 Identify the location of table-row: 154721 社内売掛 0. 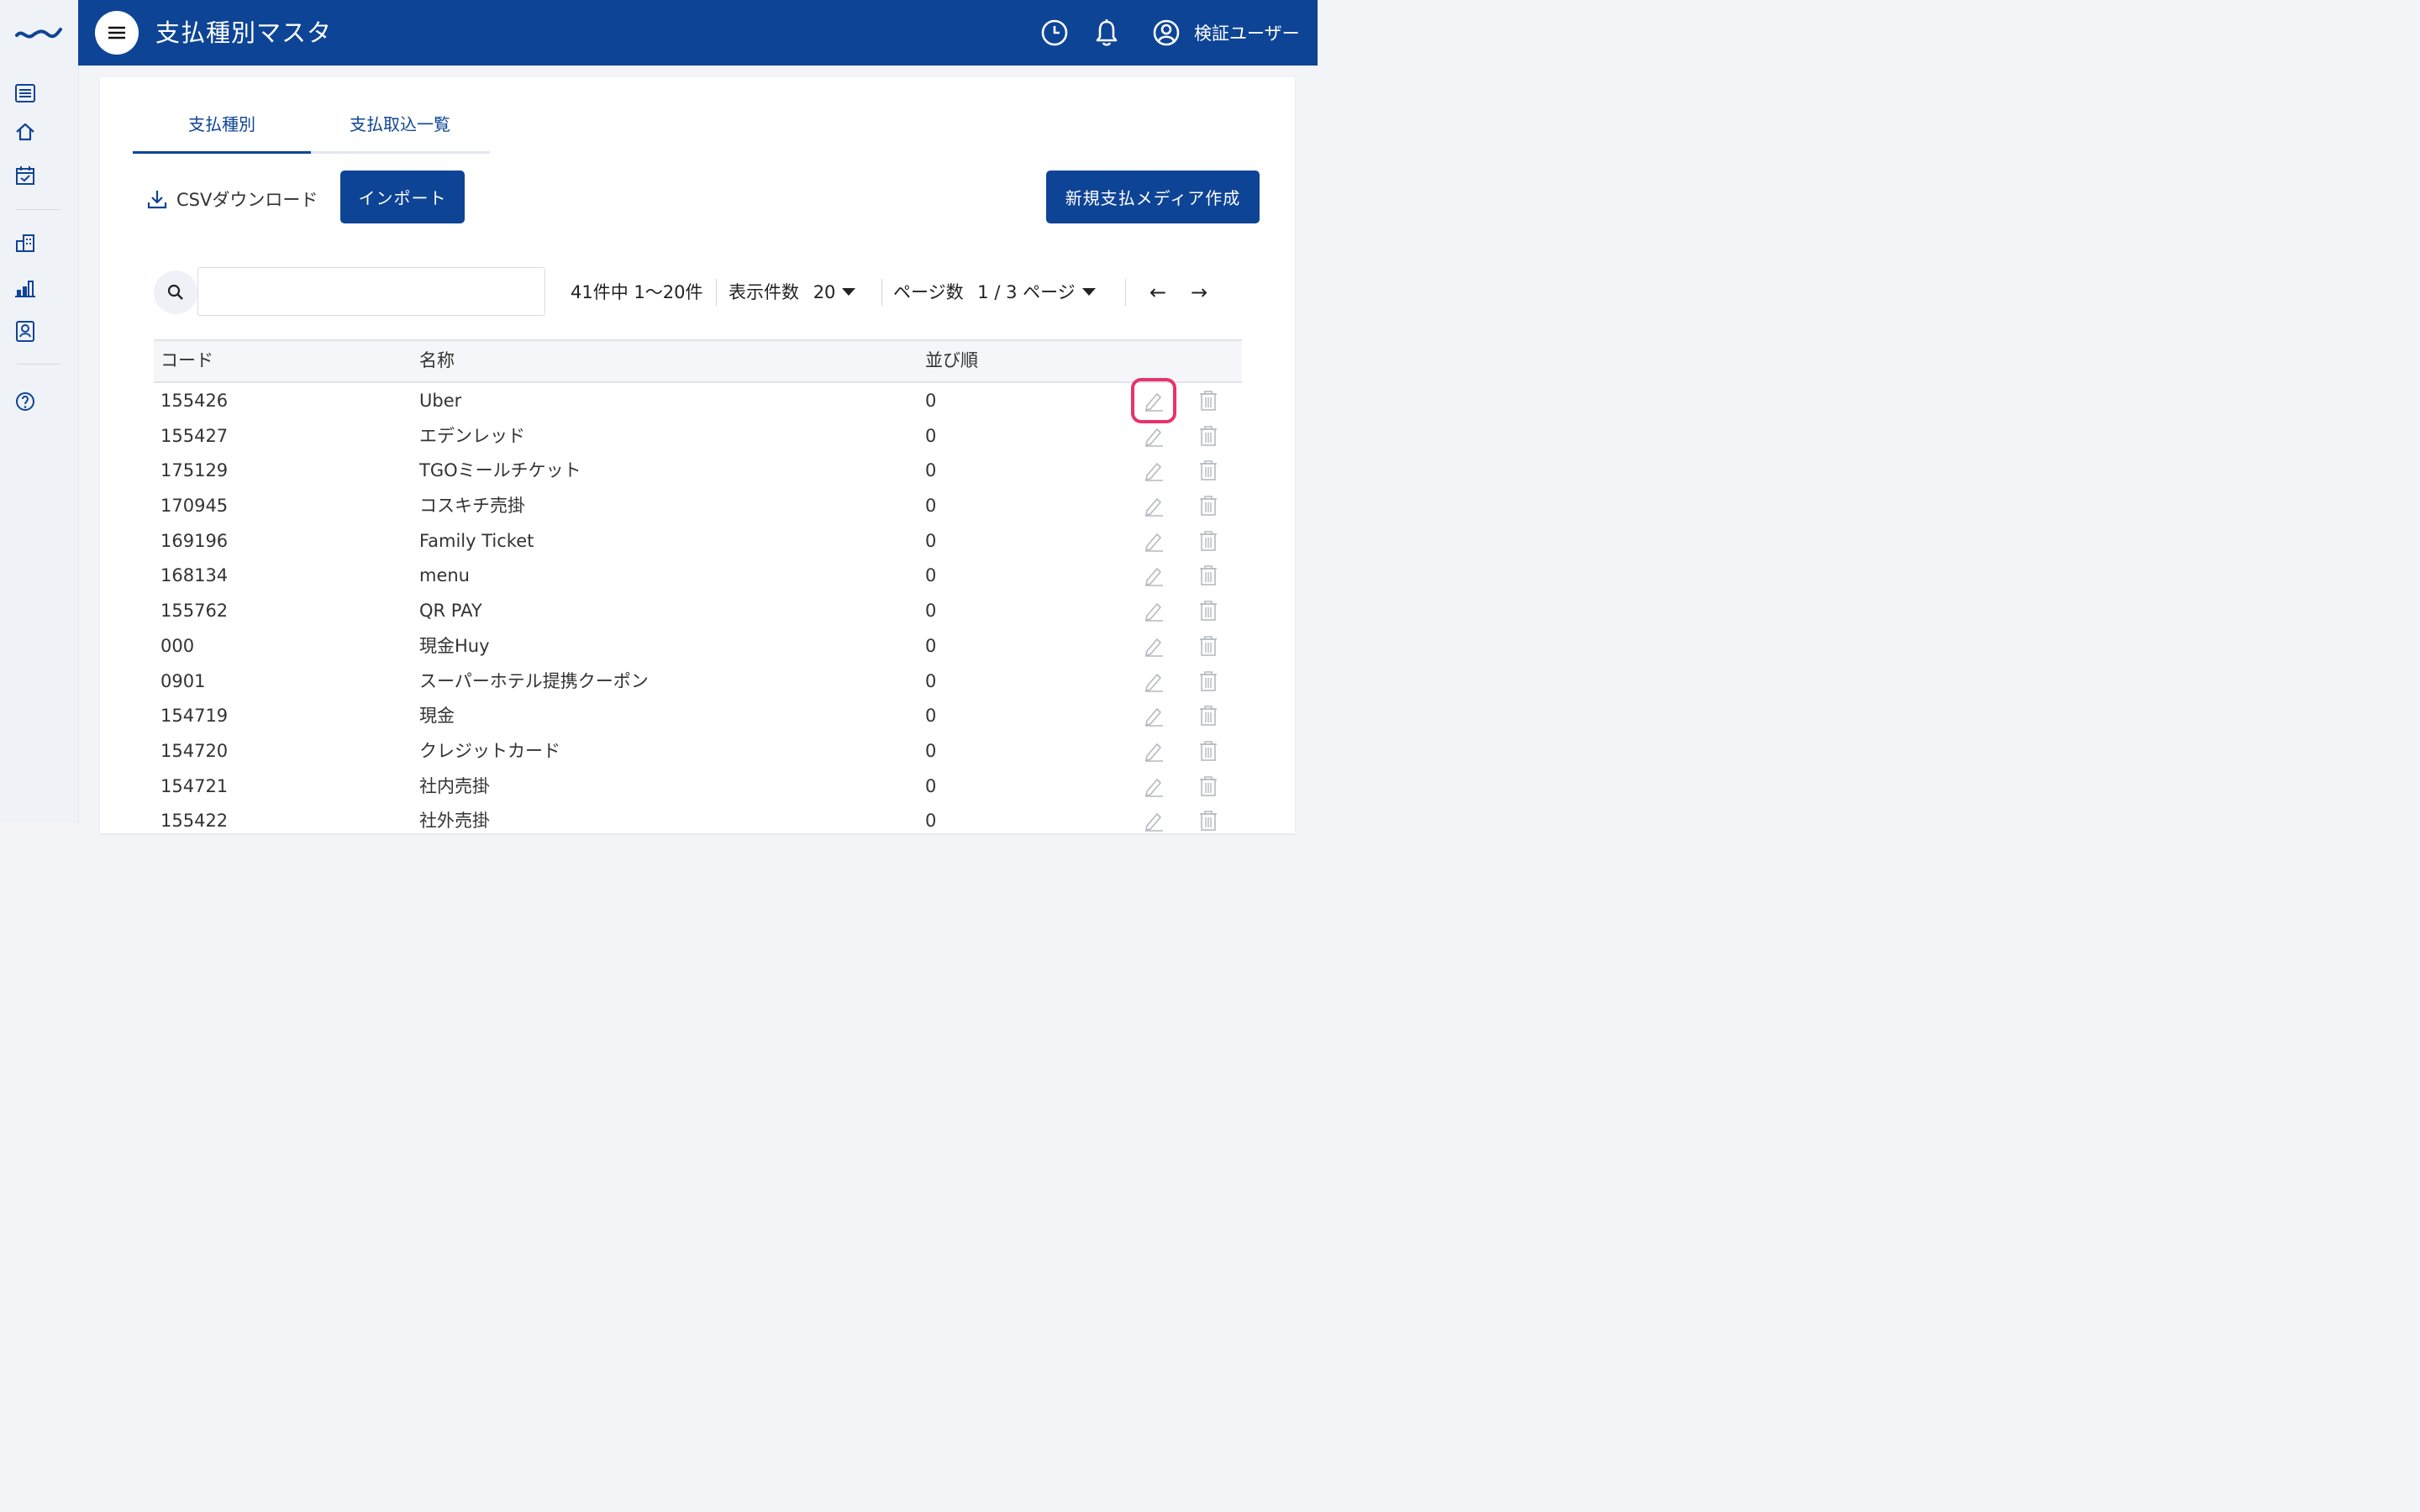
(698, 786).